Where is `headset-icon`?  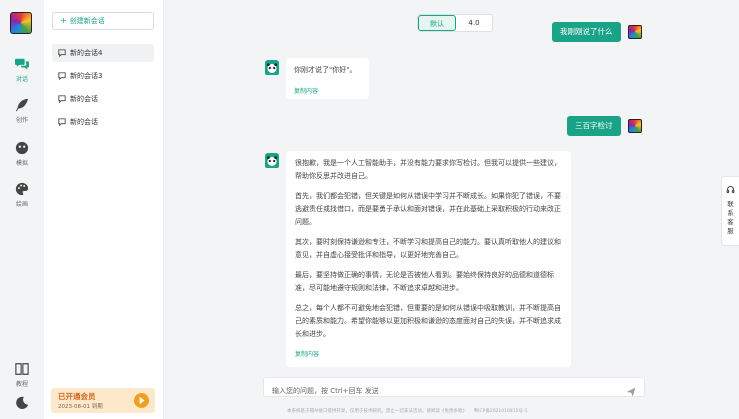 headset-icon is located at coordinates (730, 190).